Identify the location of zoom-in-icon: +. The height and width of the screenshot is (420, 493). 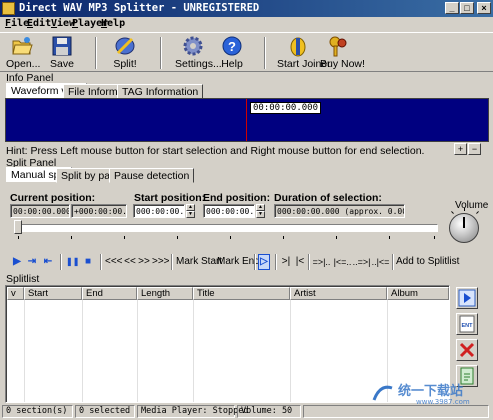
(460, 149).